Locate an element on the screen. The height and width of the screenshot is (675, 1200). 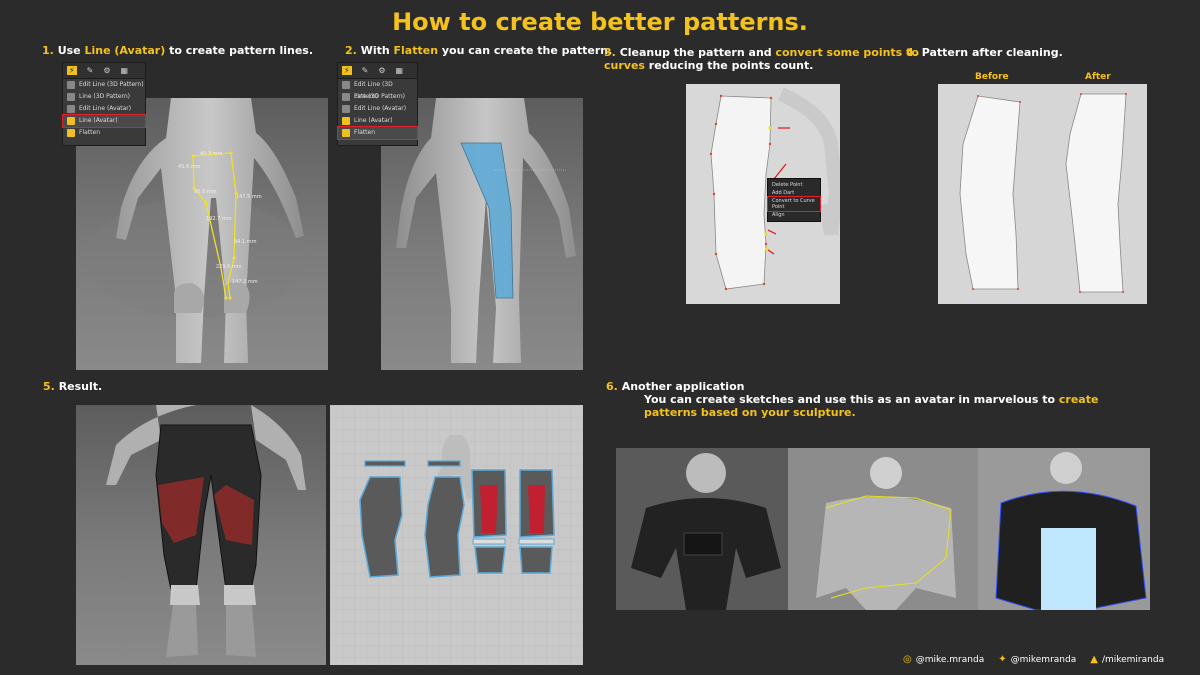
measure-label: 147.5 mm is located at coordinates (249, 197).